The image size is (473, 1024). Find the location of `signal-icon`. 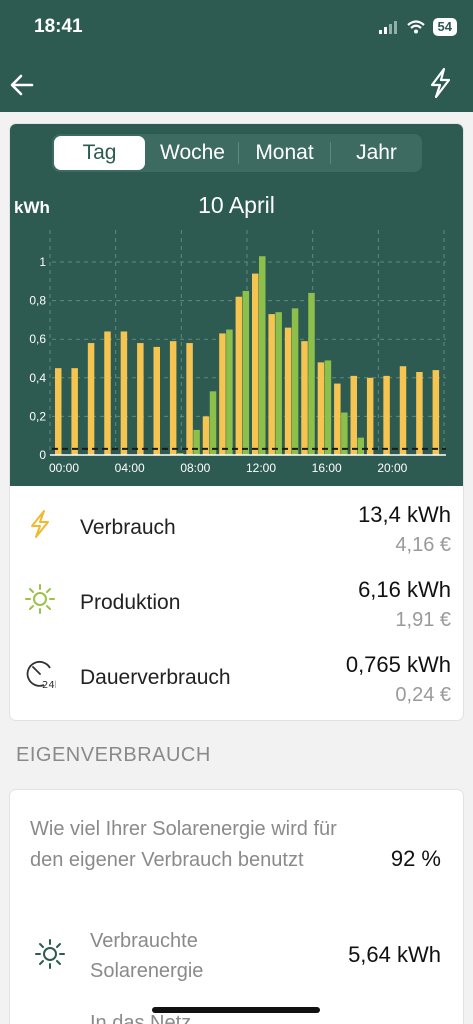

signal-icon is located at coordinates (387, 27).